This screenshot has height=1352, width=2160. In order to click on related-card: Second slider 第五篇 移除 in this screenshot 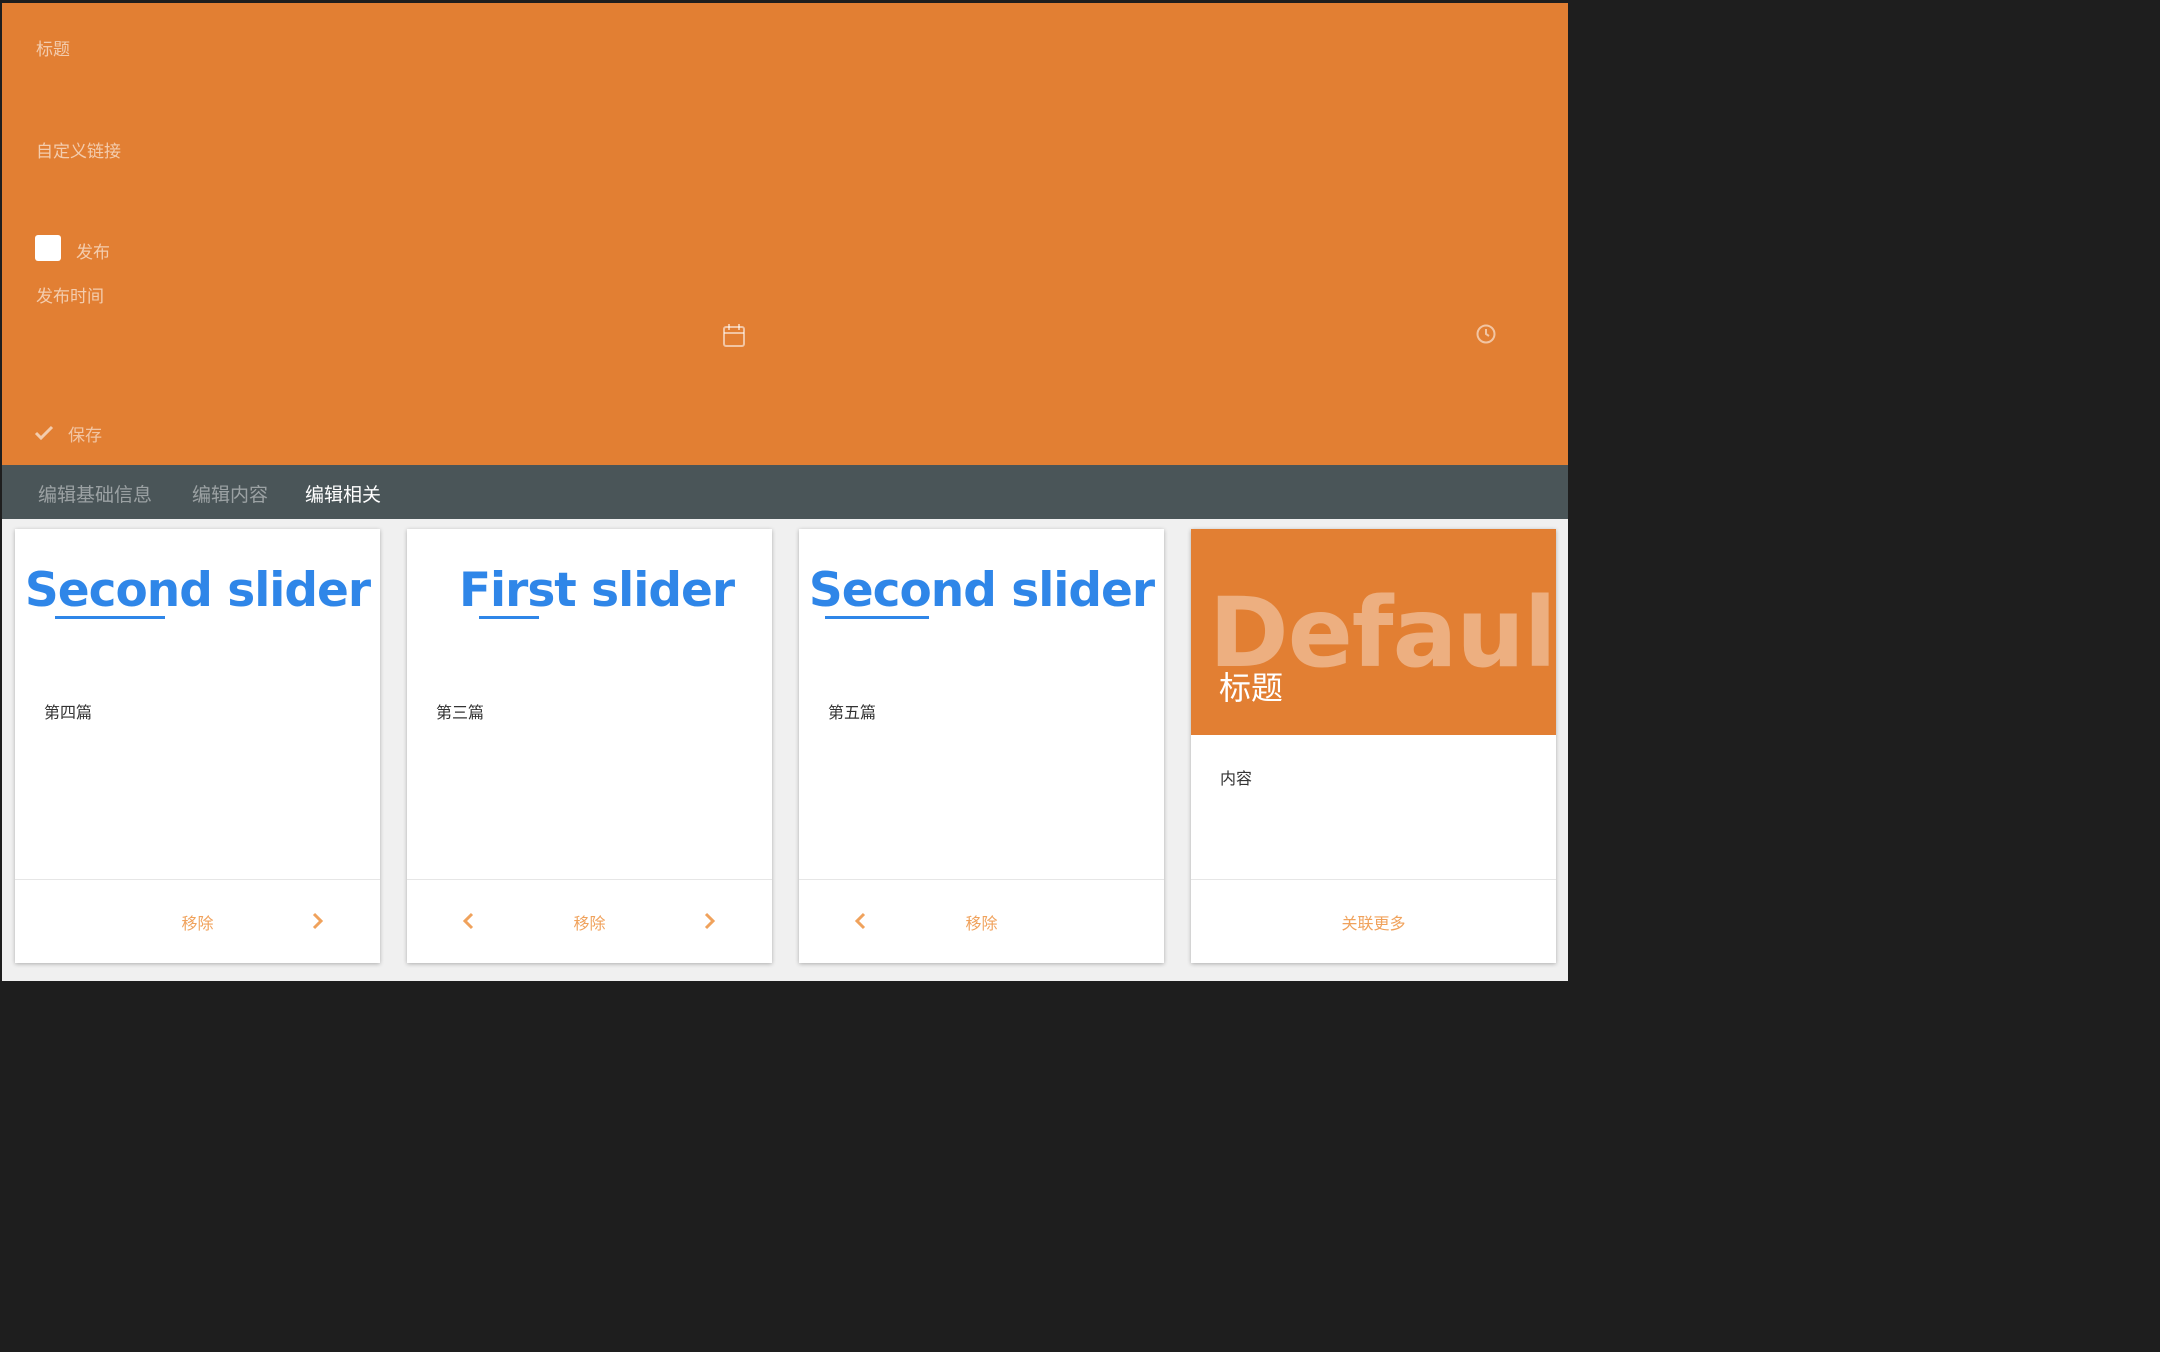, I will do `click(981, 746)`.